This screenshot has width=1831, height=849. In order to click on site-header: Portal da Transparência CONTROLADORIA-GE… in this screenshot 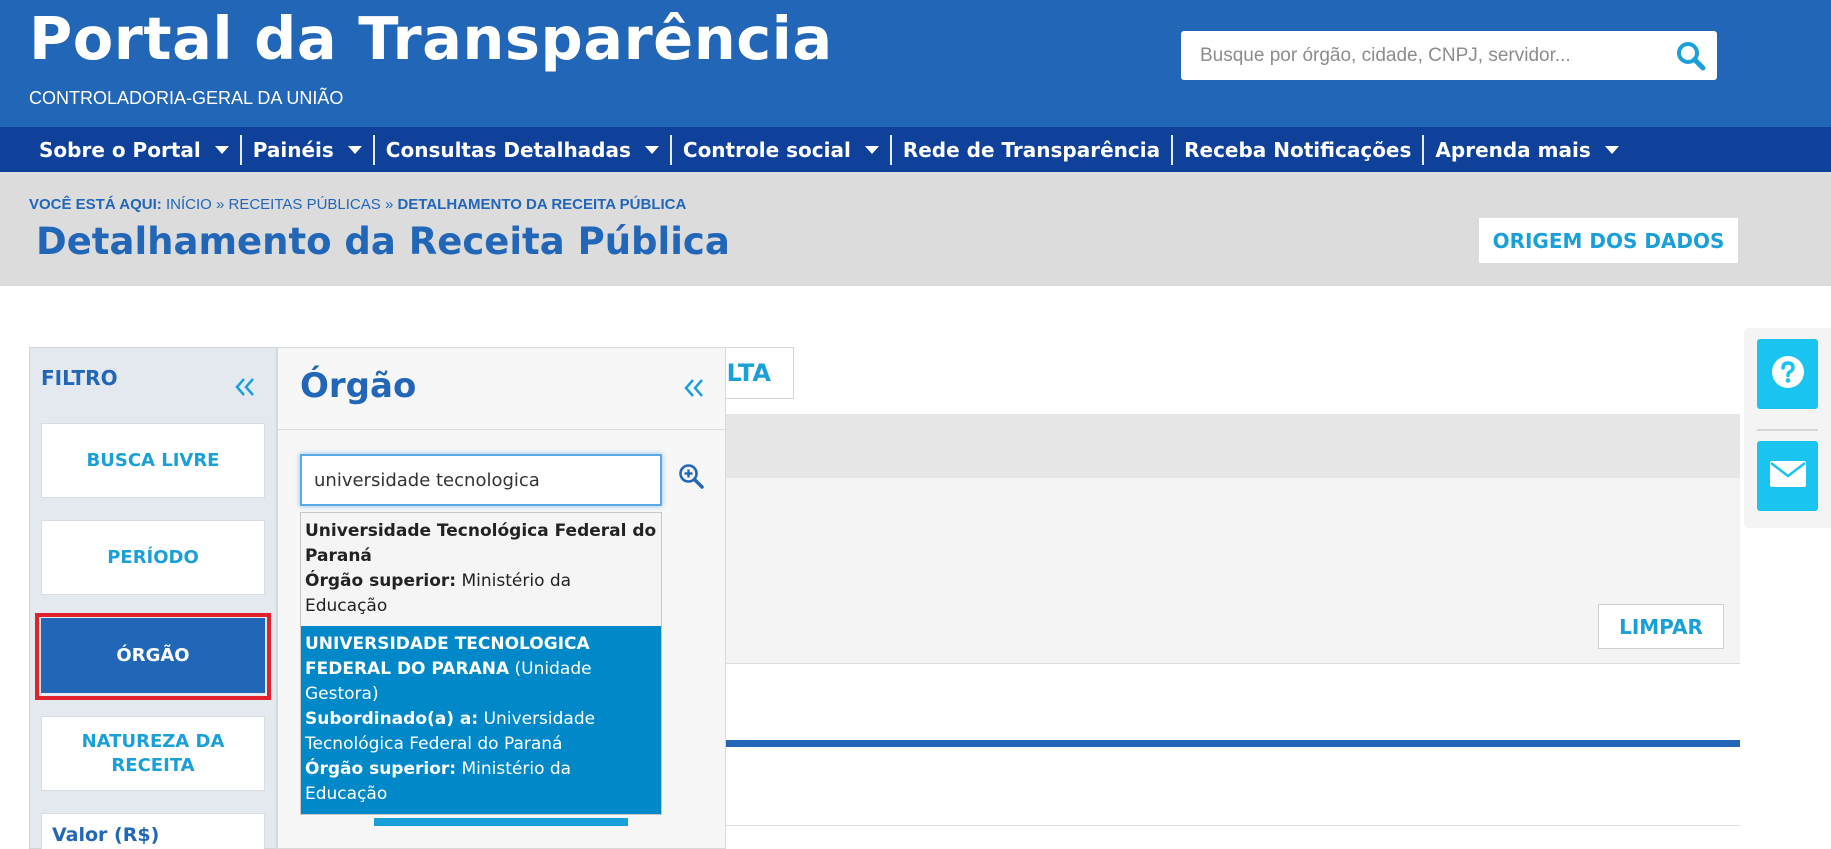, I will do `click(915, 63)`.